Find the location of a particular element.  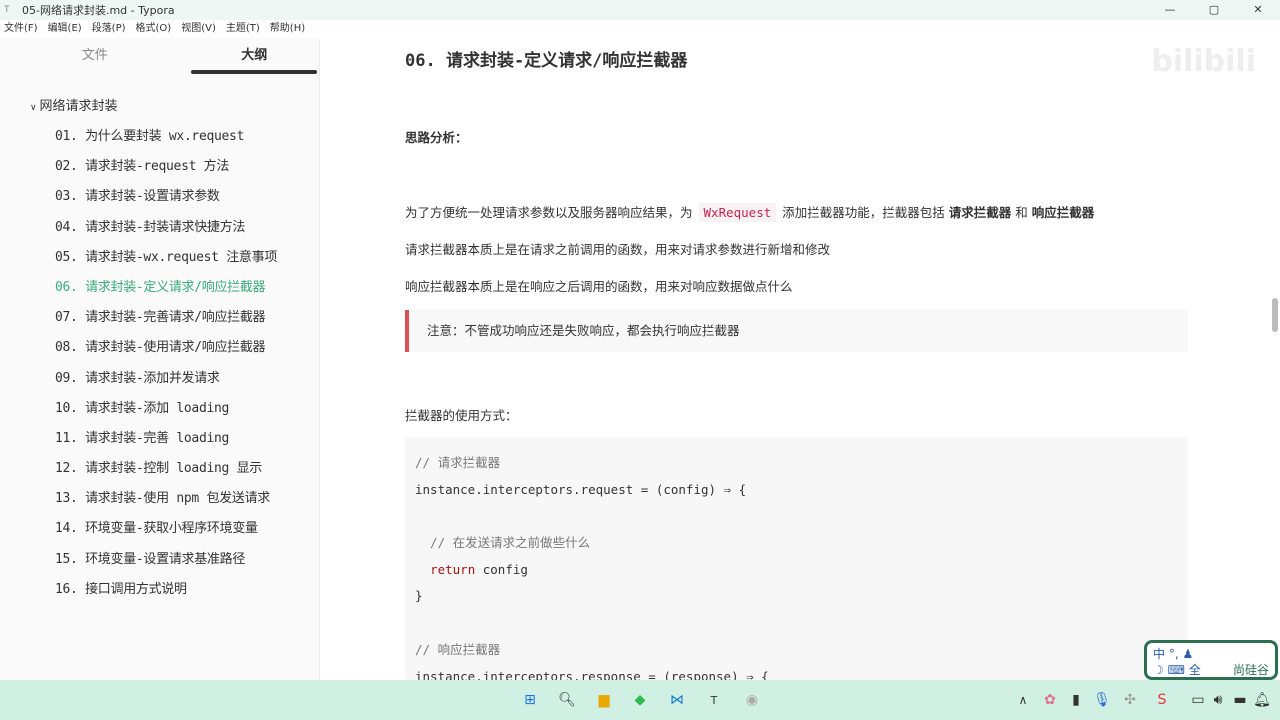

outline-item: 02. 请求封装-request 方法 is located at coordinates (159, 167).